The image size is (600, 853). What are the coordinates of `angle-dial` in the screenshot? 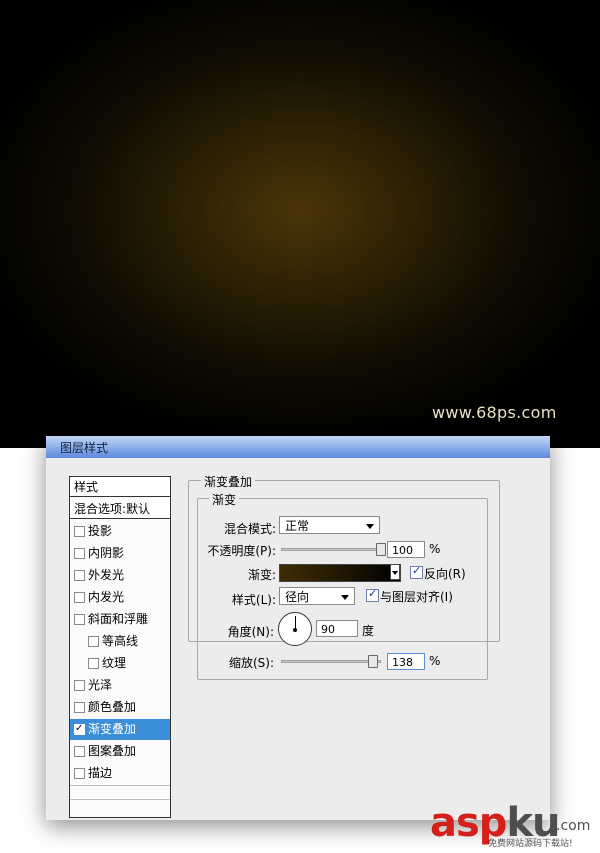 It's located at (295, 629).